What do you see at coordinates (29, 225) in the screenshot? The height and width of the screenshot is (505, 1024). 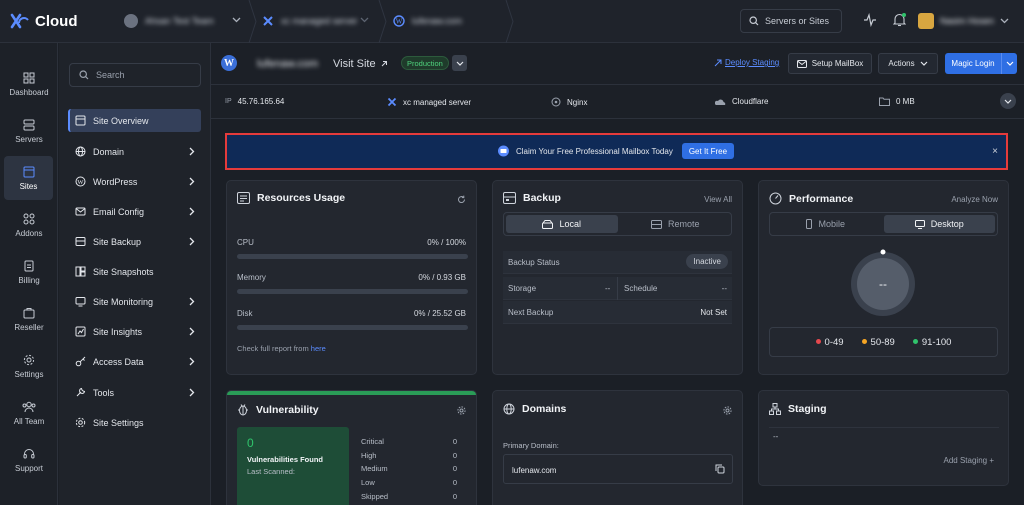 I see `rail-item-addons: Addons` at bounding box center [29, 225].